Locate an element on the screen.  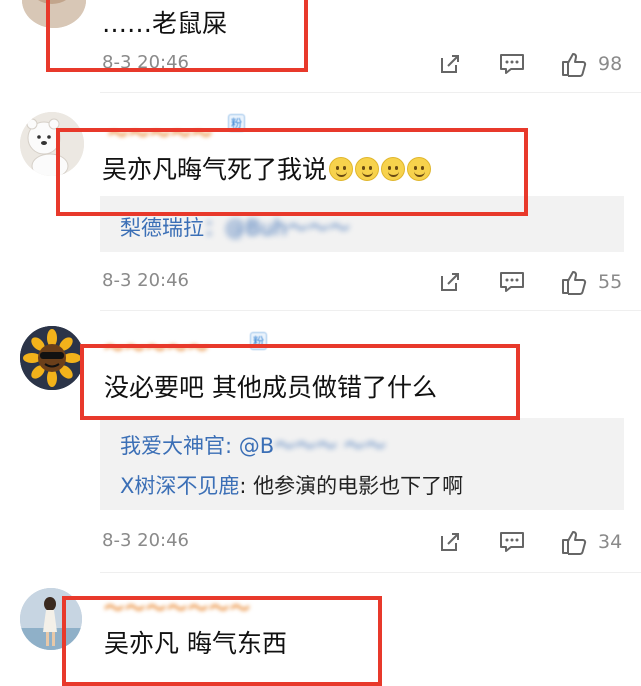
reply-username: 梨德瑞拉 is located at coordinates (162, 228).